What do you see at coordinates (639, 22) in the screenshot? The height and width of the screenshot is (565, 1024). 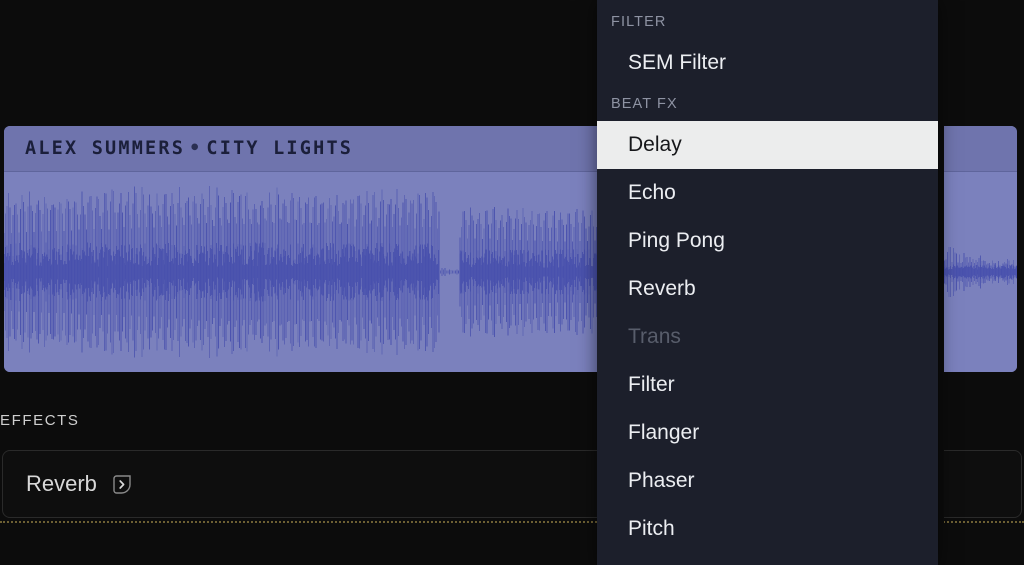 I see `menu-section-label-filter: FILTER` at bounding box center [639, 22].